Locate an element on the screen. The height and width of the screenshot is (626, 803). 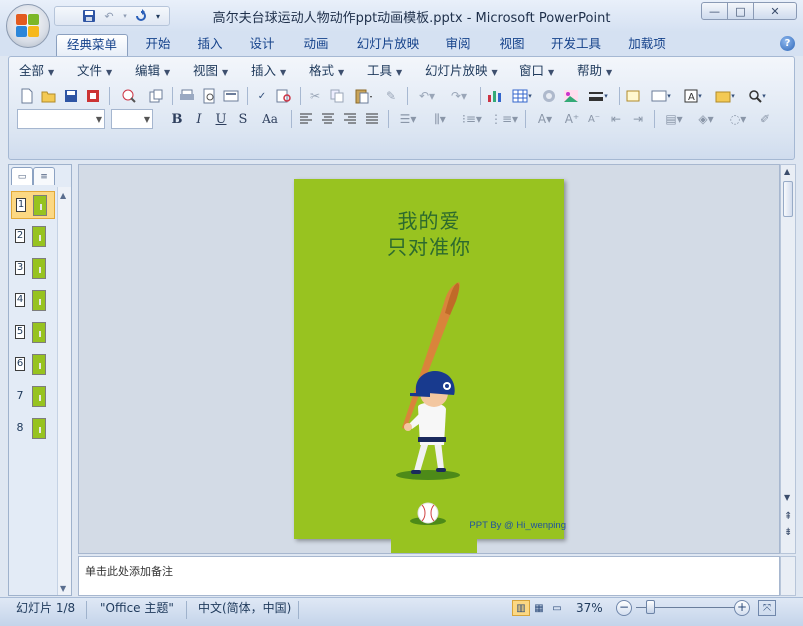
slide-thumbnail: 6 is located at coordinates (33, 365).